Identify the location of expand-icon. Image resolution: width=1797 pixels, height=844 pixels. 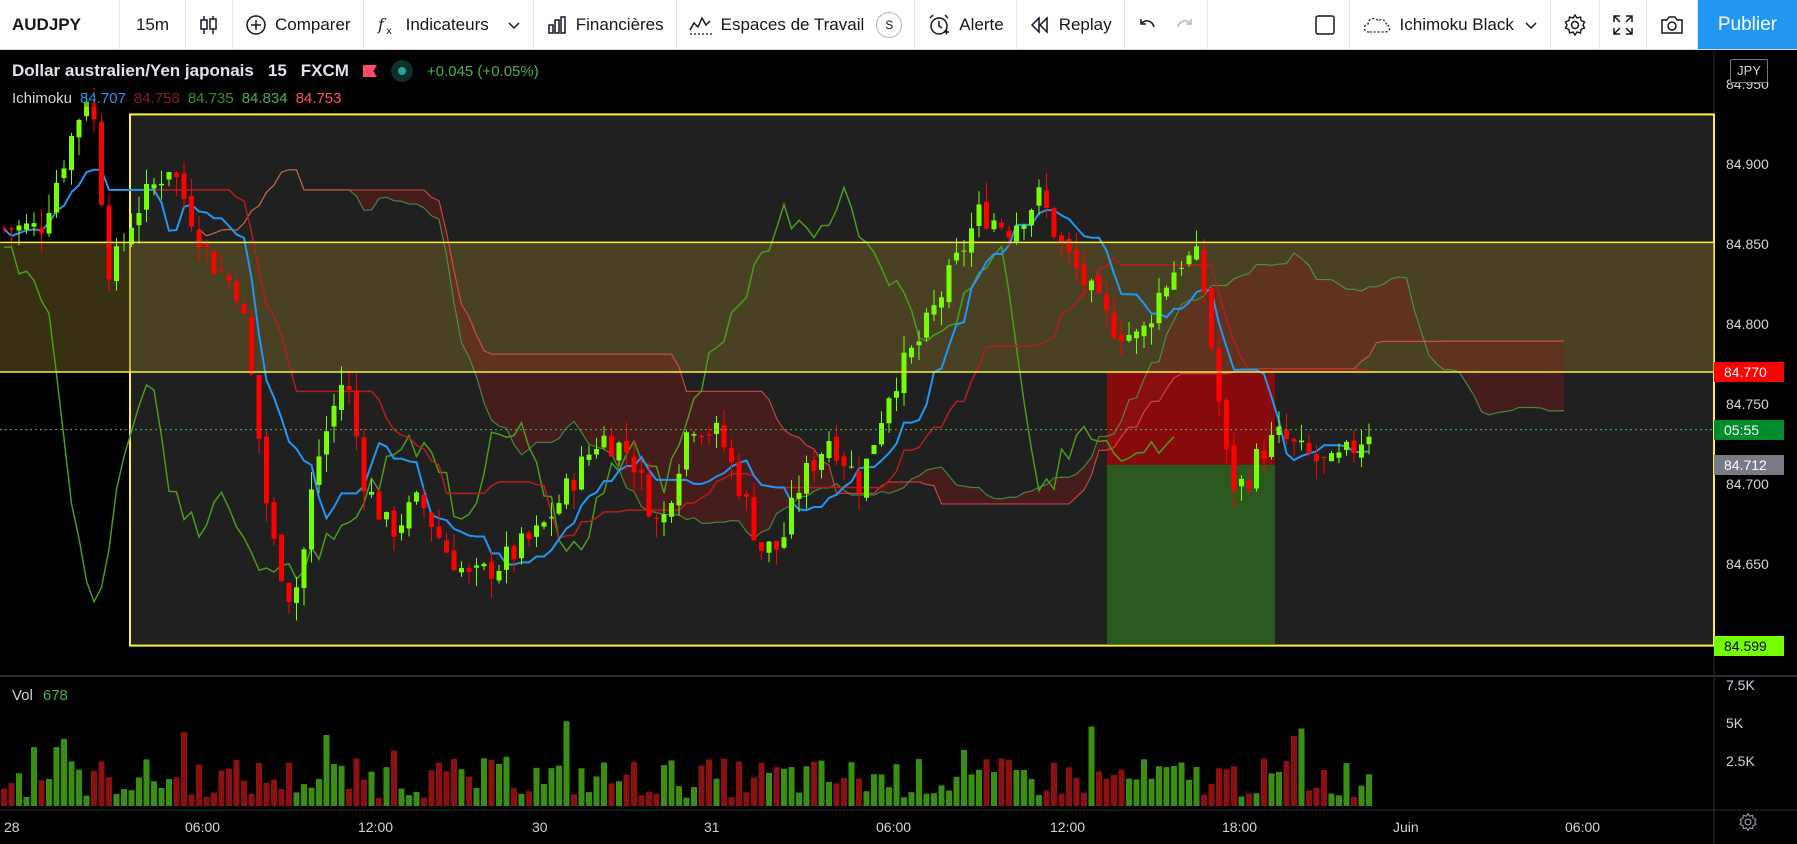
(1623, 24).